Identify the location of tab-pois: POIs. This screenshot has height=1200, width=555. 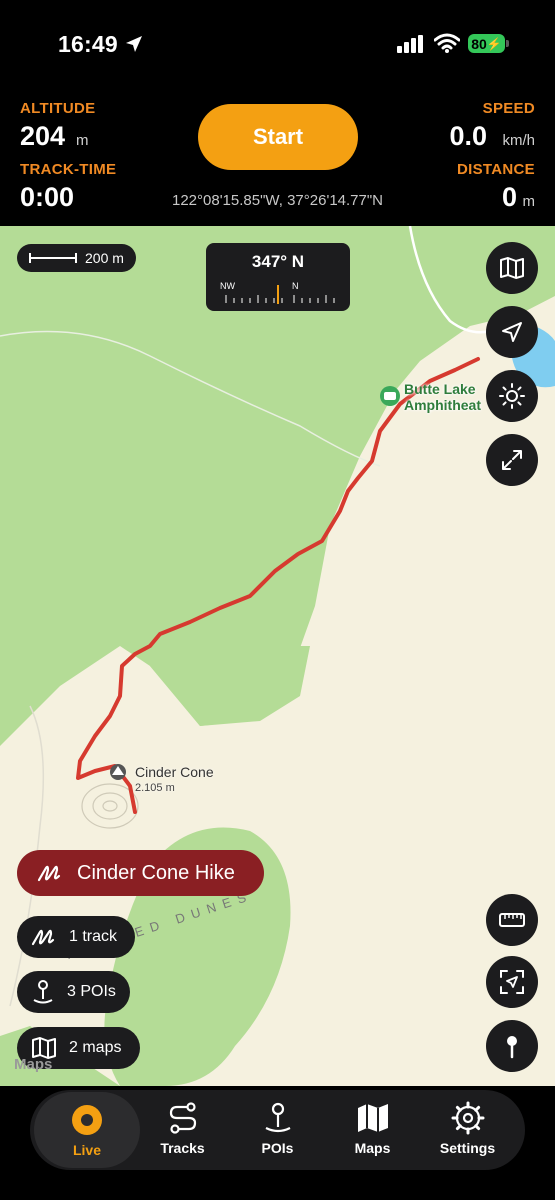
(277, 1130).